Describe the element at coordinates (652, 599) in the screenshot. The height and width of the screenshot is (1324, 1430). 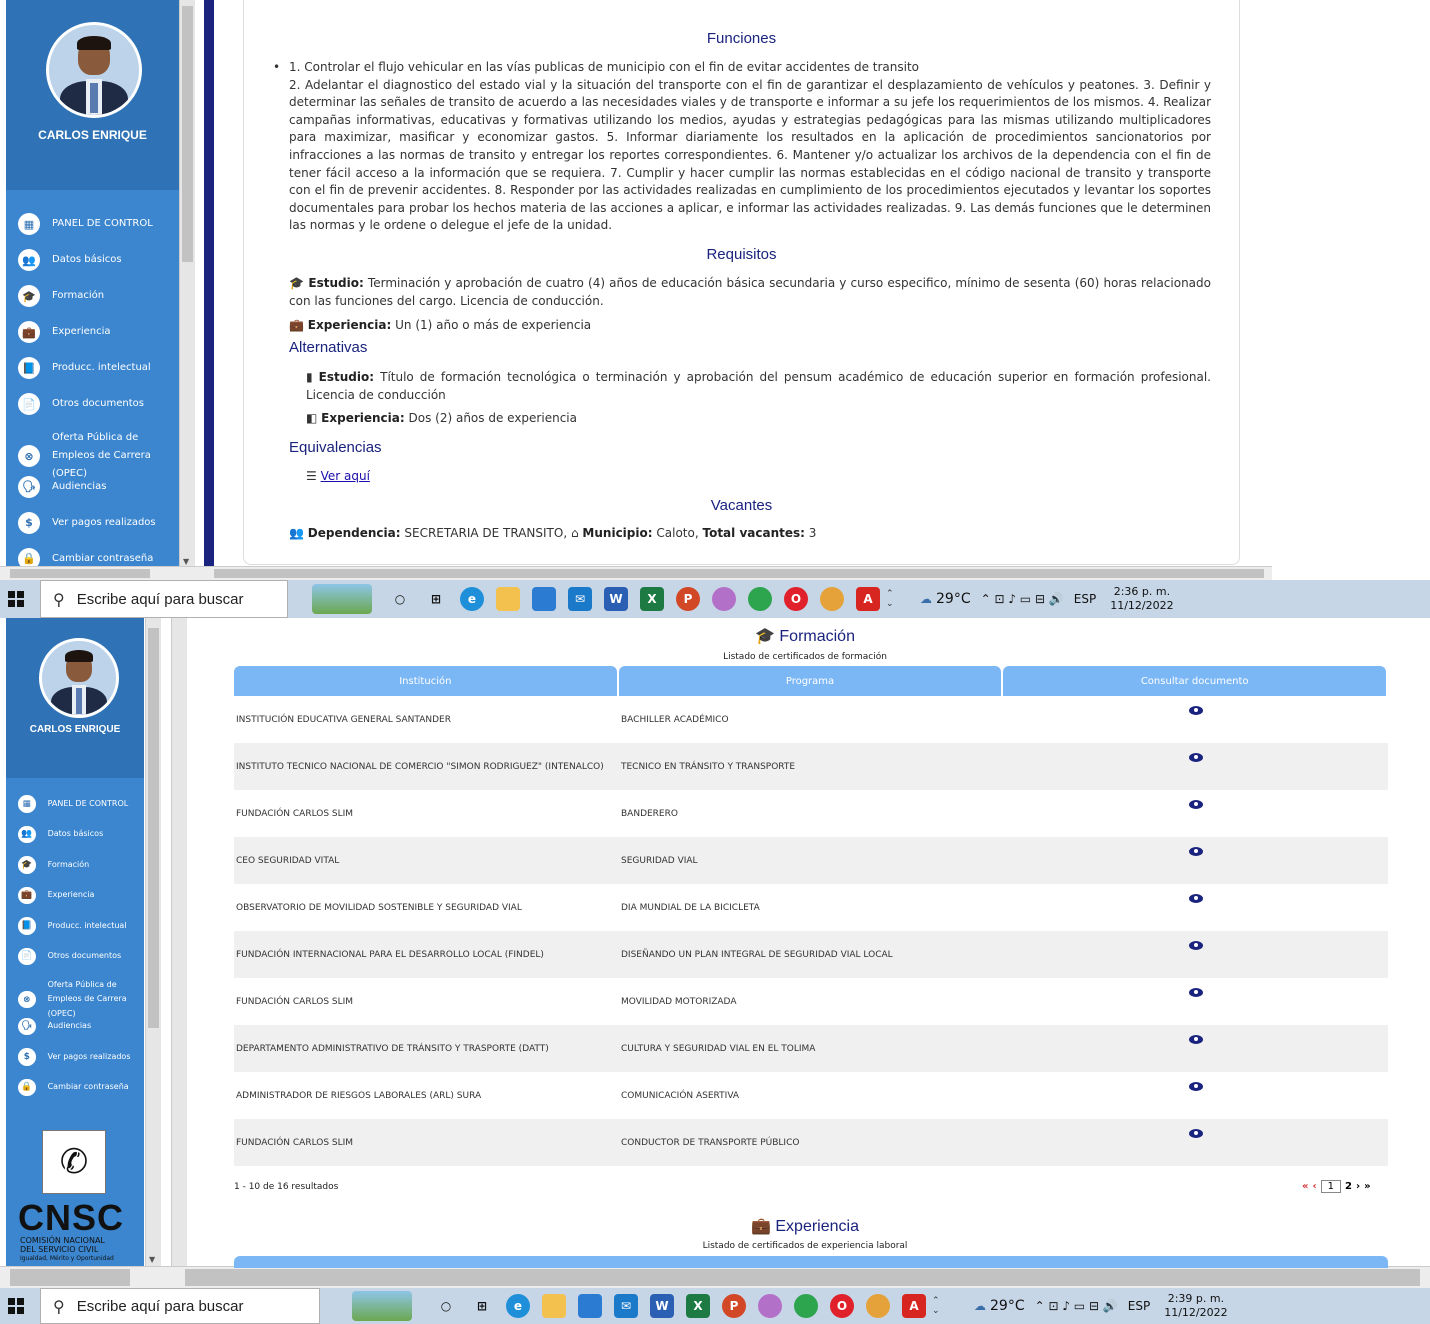
I see `excel-icon: X` at that location.